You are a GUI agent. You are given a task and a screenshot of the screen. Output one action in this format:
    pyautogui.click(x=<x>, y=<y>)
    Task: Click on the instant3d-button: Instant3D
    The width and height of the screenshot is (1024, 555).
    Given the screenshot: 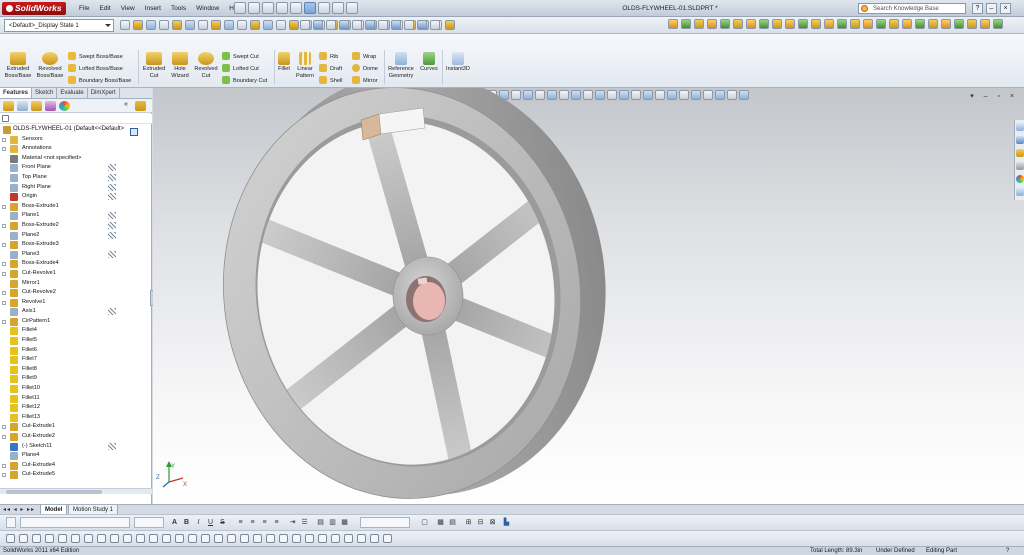 What is the action you would take?
    pyautogui.click(x=458, y=62)
    